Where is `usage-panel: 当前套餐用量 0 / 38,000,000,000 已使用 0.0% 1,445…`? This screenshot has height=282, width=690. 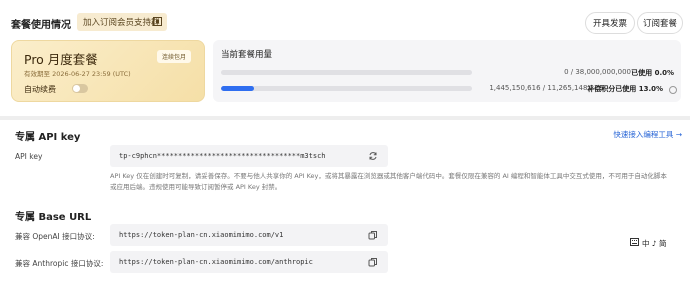
usage-panel: 当前套餐用量 0 / 38,000,000,000 已使用 0.0% 1,445… is located at coordinates (447, 71).